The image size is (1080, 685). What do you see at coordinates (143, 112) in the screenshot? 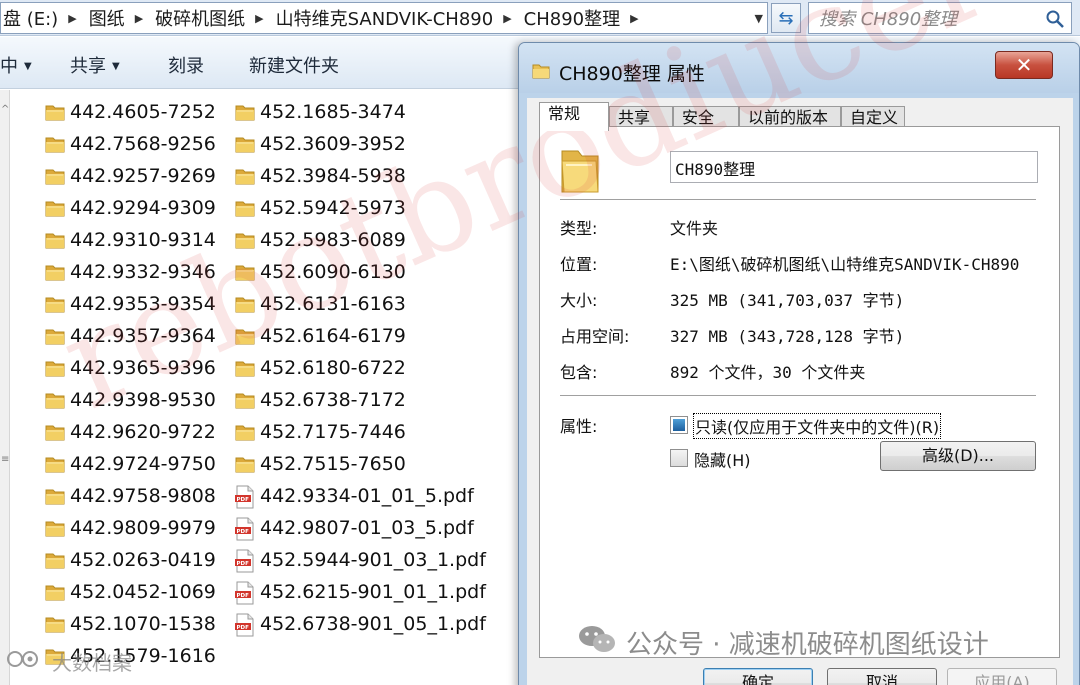
I see `file-name: 442.4605-7252` at bounding box center [143, 112].